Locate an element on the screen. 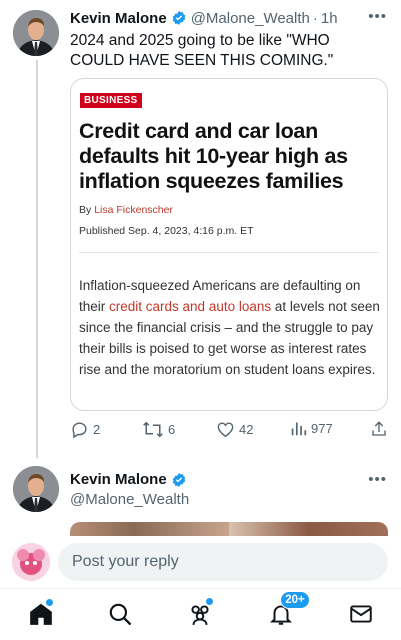 The image size is (401, 640). article-byline: By Lisa Fickenscher is located at coordinates (126, 210).